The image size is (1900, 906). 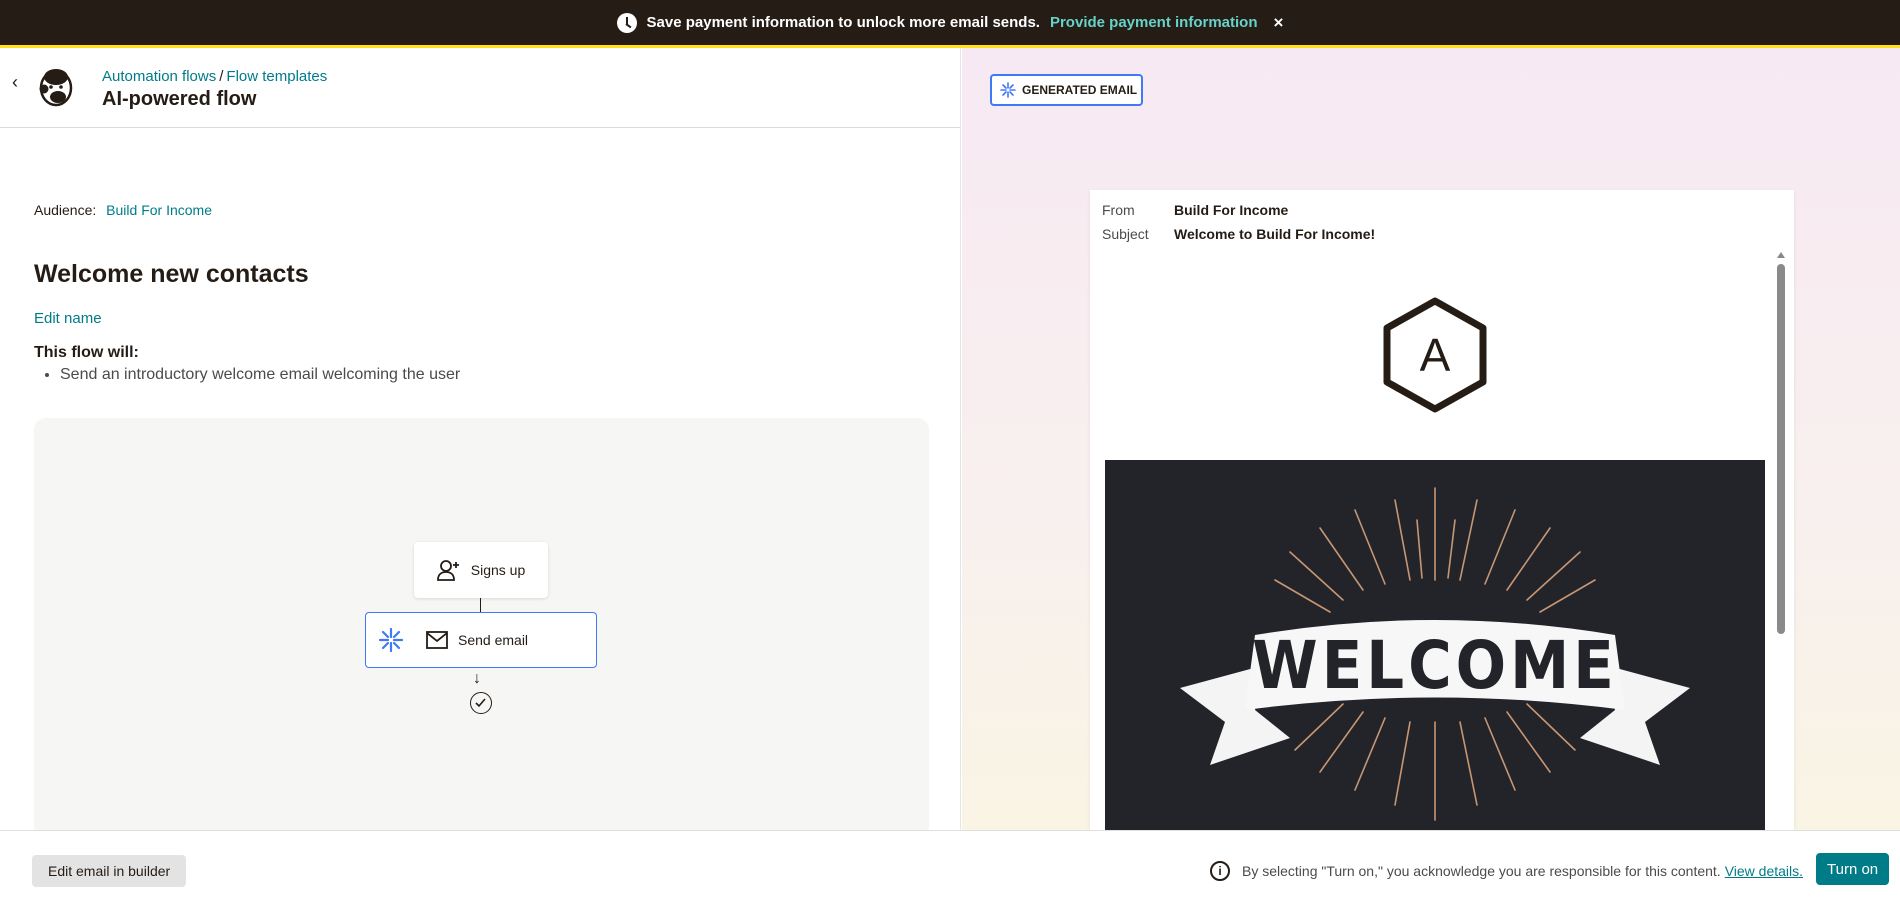 What do you see at coordinates (1279, 23) in the screenshot?
I see `close-icon: ×` at bounding box center [1279, 23].